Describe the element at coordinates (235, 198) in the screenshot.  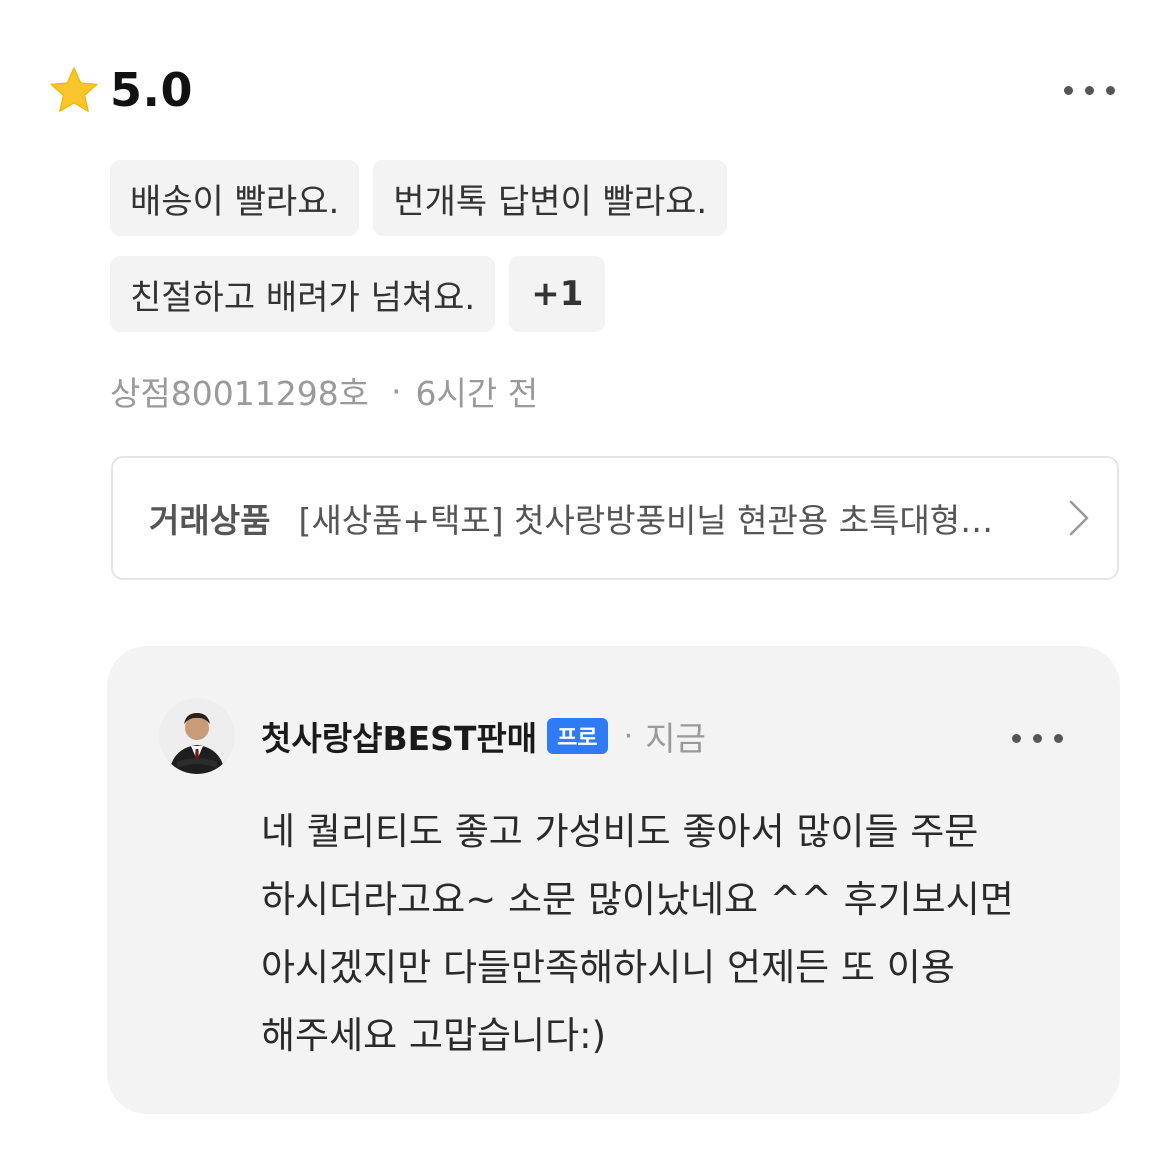
I see `review-tag: 배송이 빨라요.` at that location.